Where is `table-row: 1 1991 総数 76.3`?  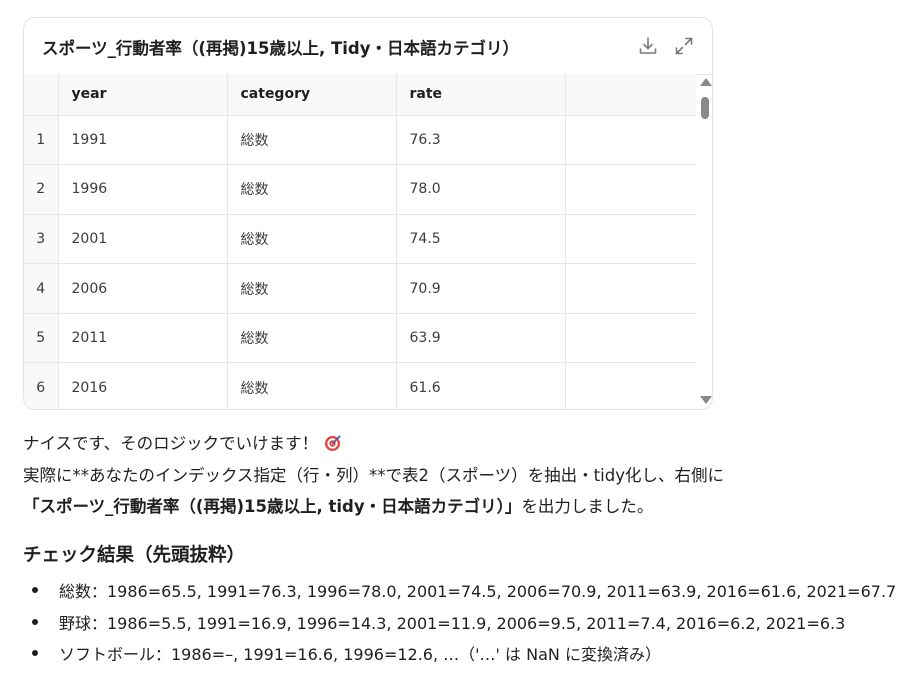 table-row: 1 1991 総数 76.3 is located at coordinates (360, 140).